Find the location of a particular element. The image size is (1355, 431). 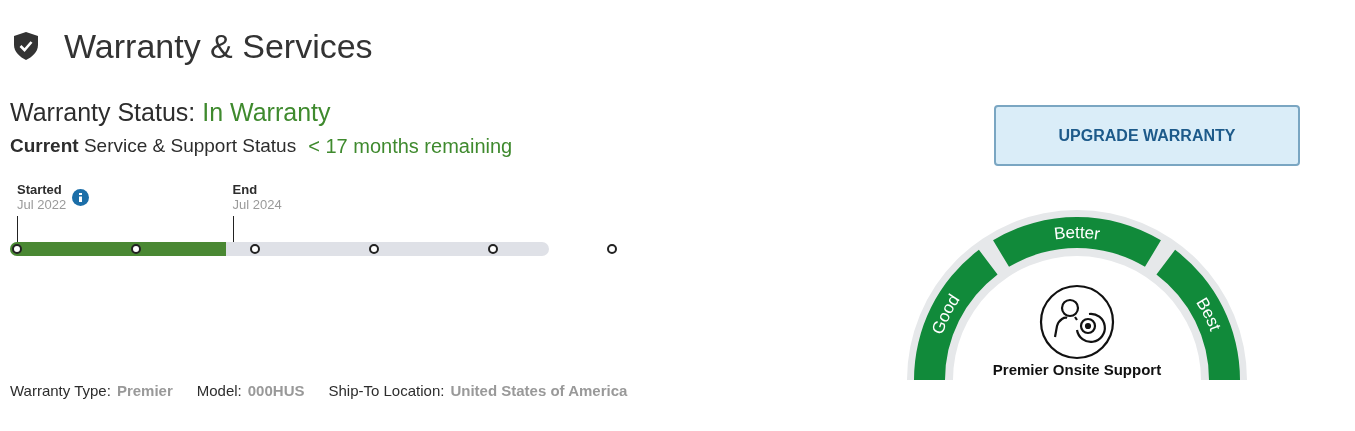

detail-text: Model: 000HUS is located at coordinates (250, 390).